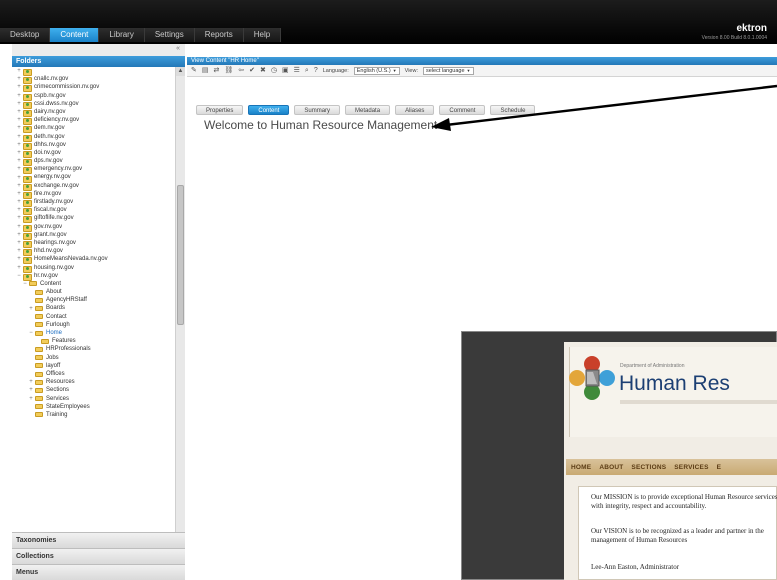  What do you see at coordinates (93, 252) in the screenshot?
I see `tree-item: + hhd.nv.gov` at bounding box center [93, 252].